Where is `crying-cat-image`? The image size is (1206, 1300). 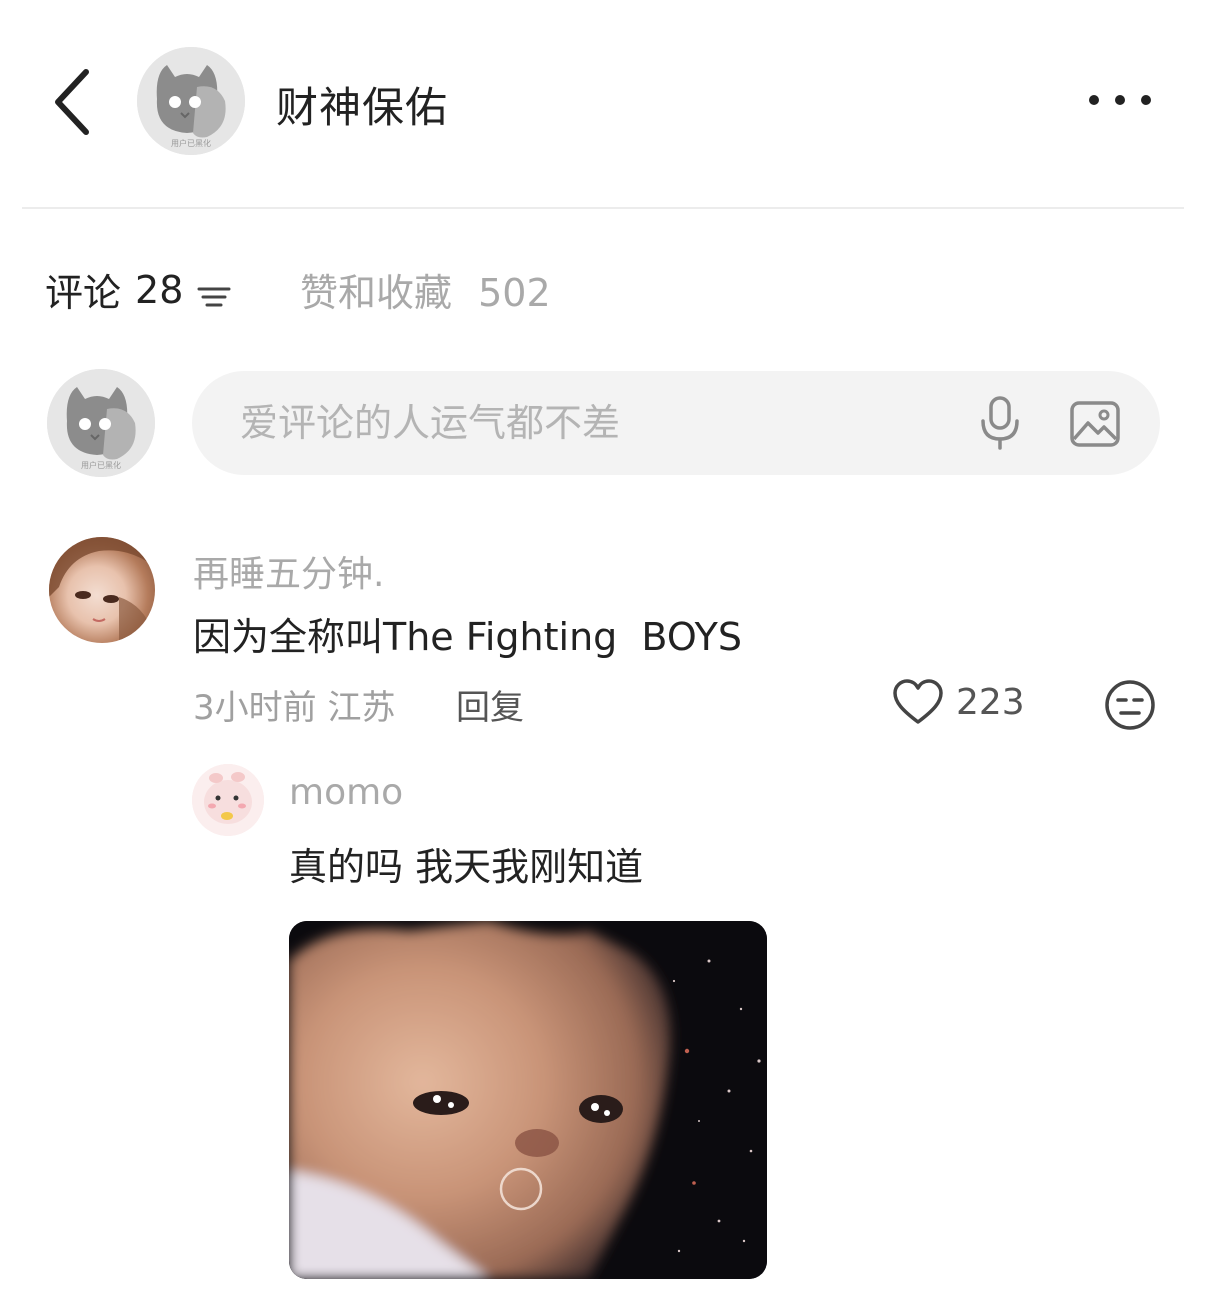 crying-cat-image is located at coordinates (528, 1100).